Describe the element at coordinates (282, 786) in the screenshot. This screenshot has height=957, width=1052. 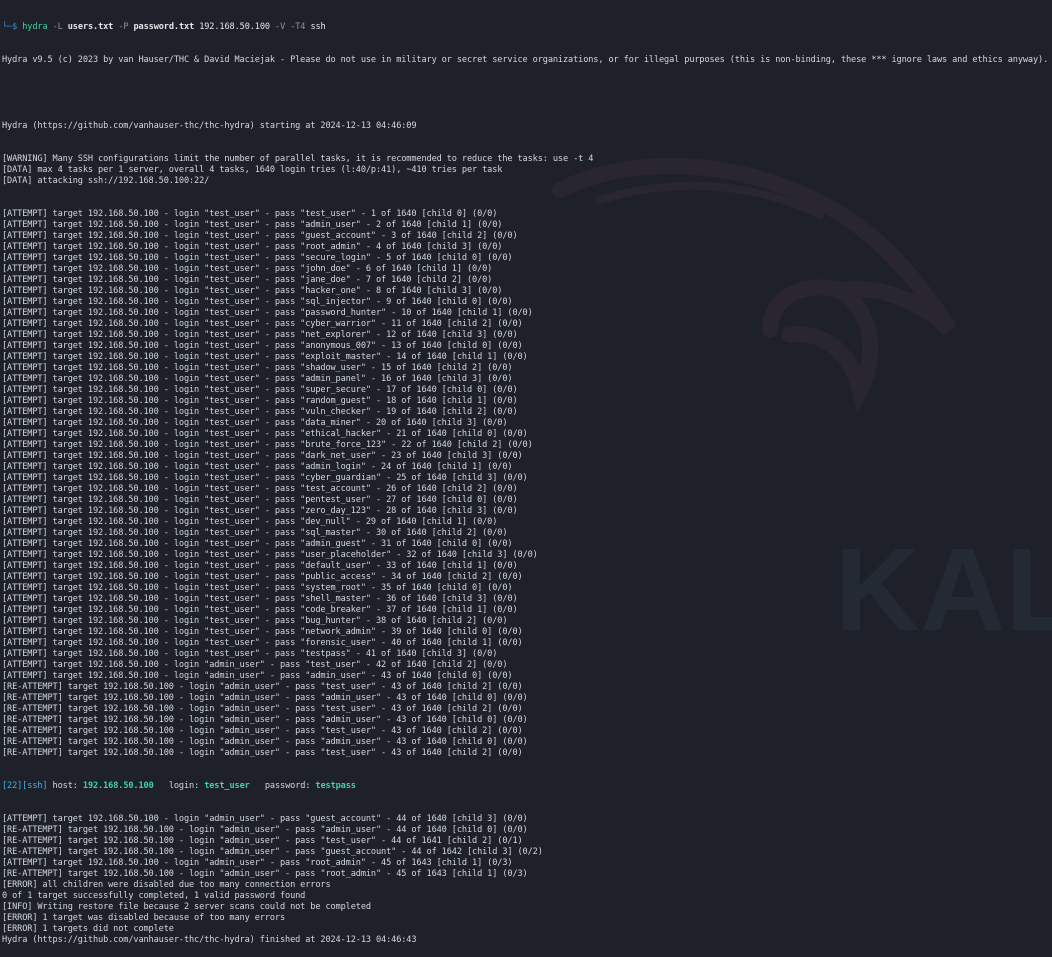
I see `found-password-label: password:` at that location.